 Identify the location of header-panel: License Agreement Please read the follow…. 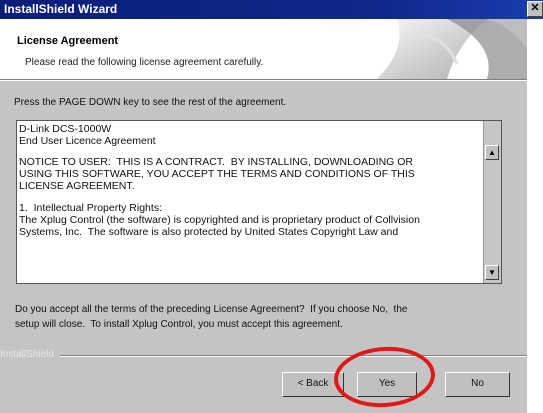
(263, 49).